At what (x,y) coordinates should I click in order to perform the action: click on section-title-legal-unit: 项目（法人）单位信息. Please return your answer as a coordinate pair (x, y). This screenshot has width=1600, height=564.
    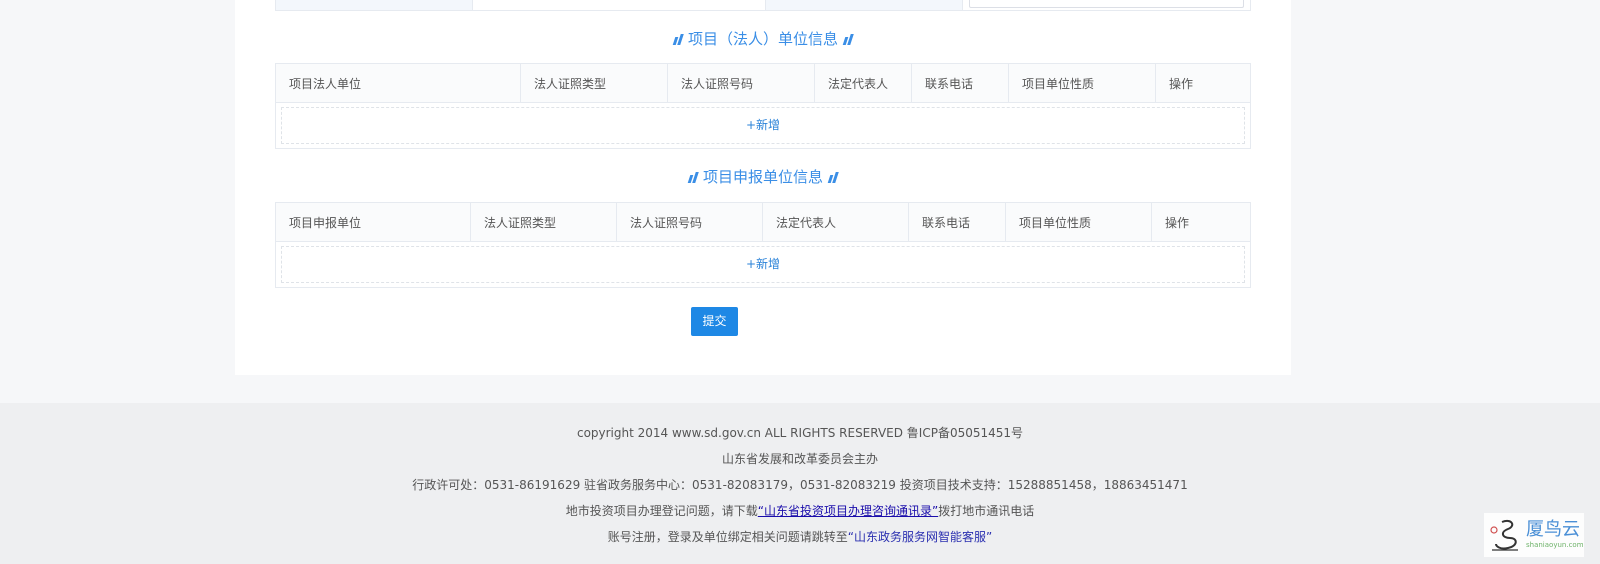
    Looking at the image, I should click on (763, 39).